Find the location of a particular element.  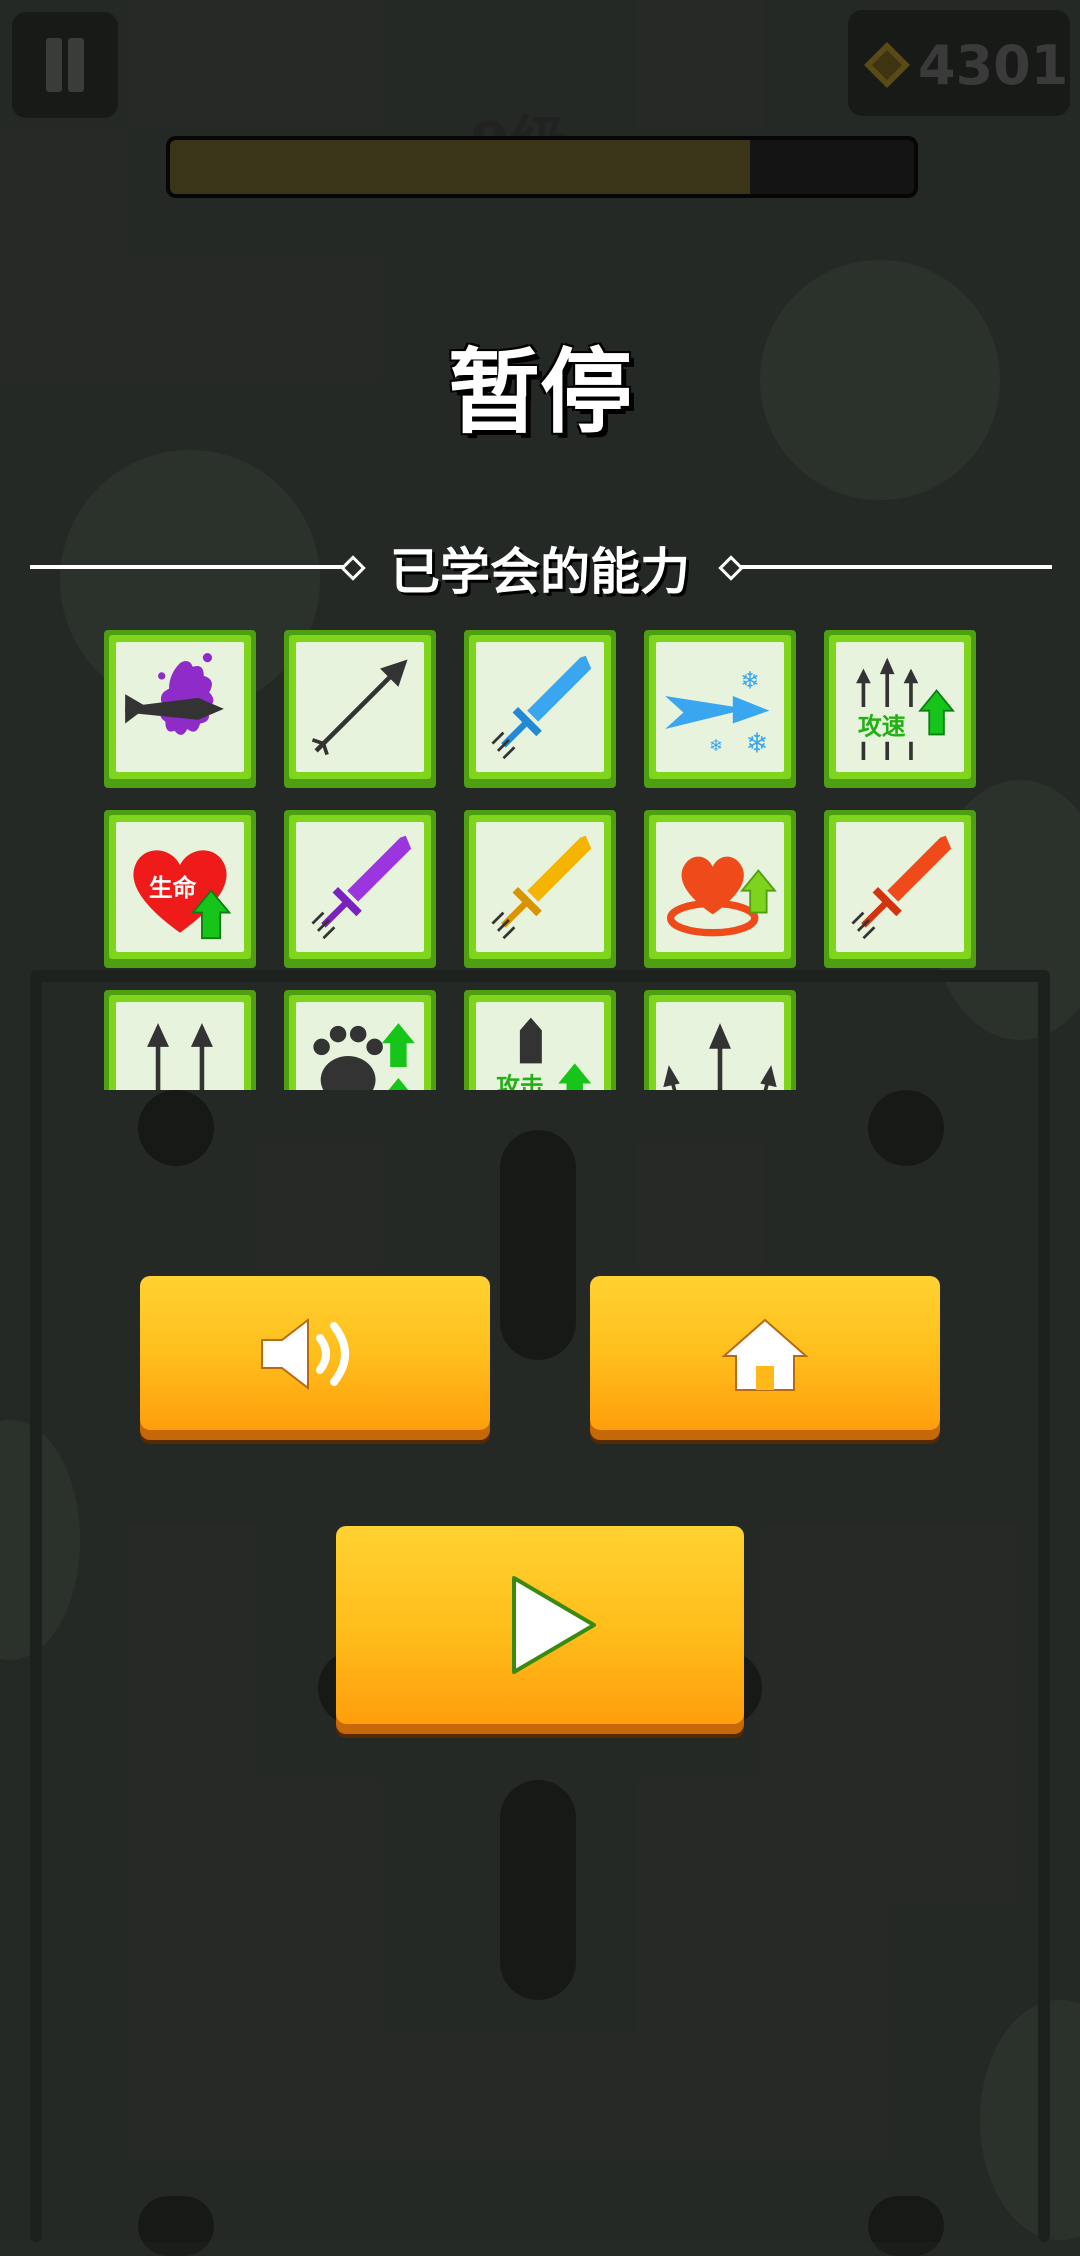

diamond-gem-icon is located at coordinates (887, 65).